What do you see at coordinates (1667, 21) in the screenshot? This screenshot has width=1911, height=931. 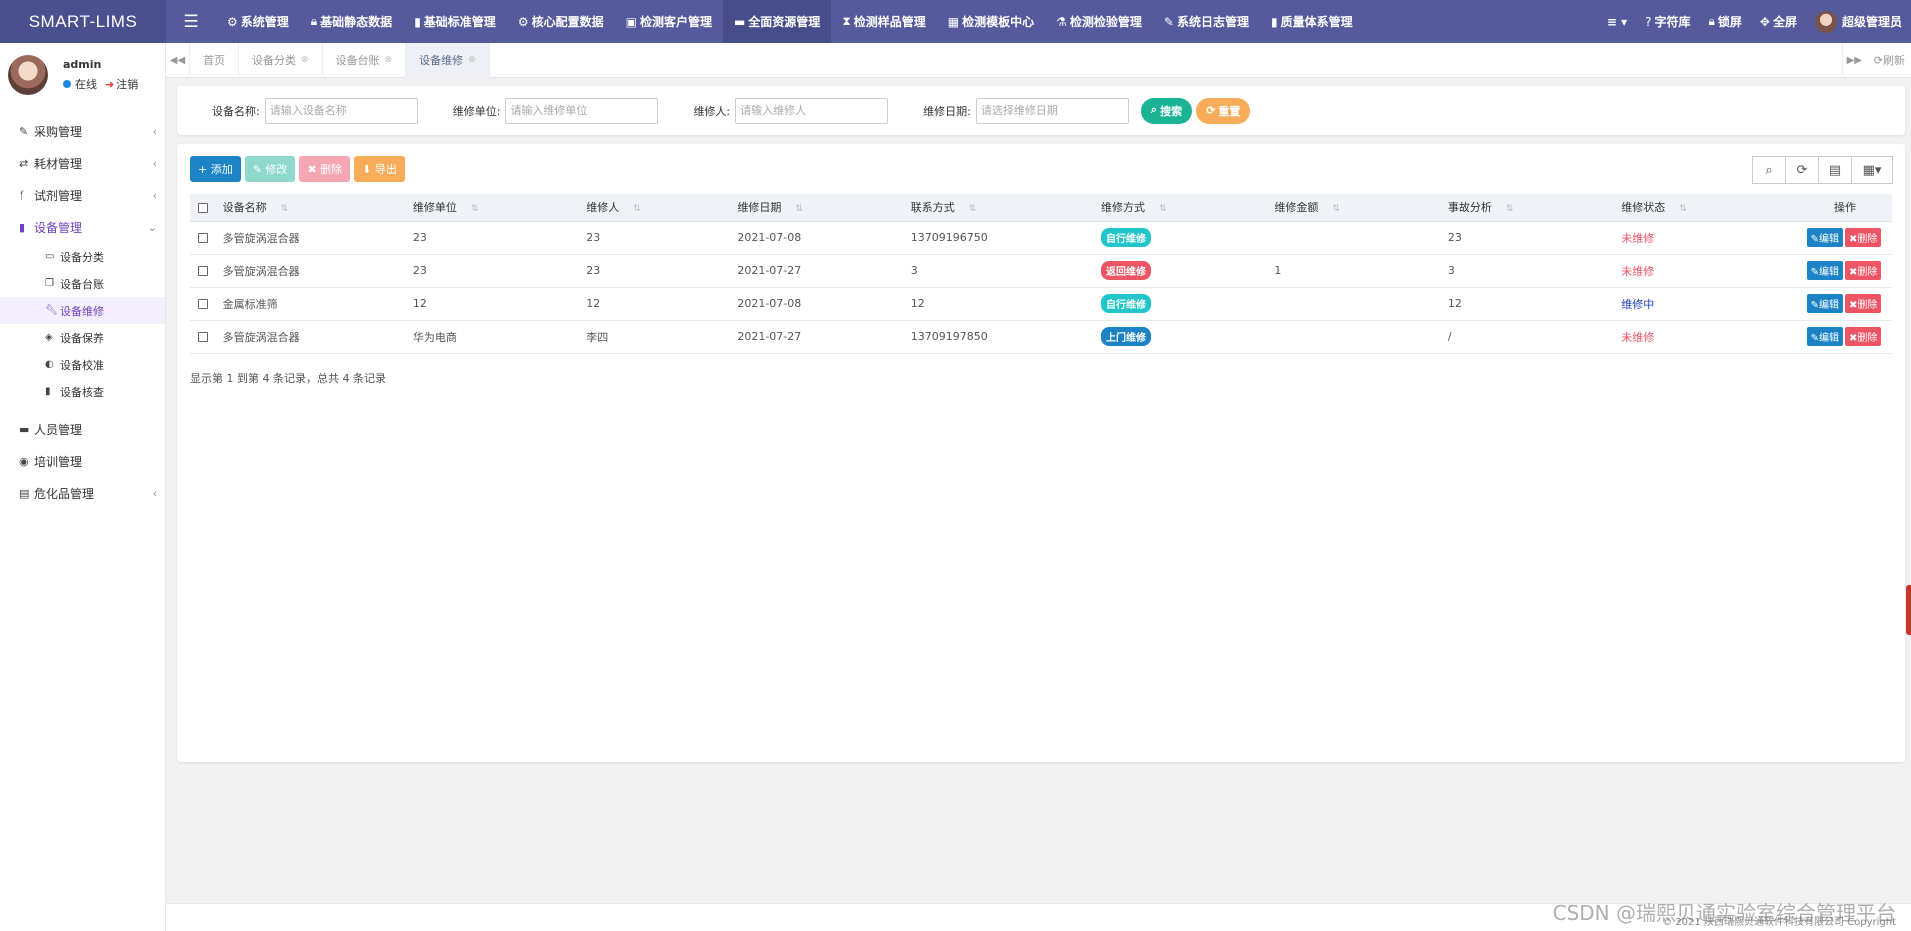 I see `font-library-link: ? 字符库` at bounding box center [1667, 21].